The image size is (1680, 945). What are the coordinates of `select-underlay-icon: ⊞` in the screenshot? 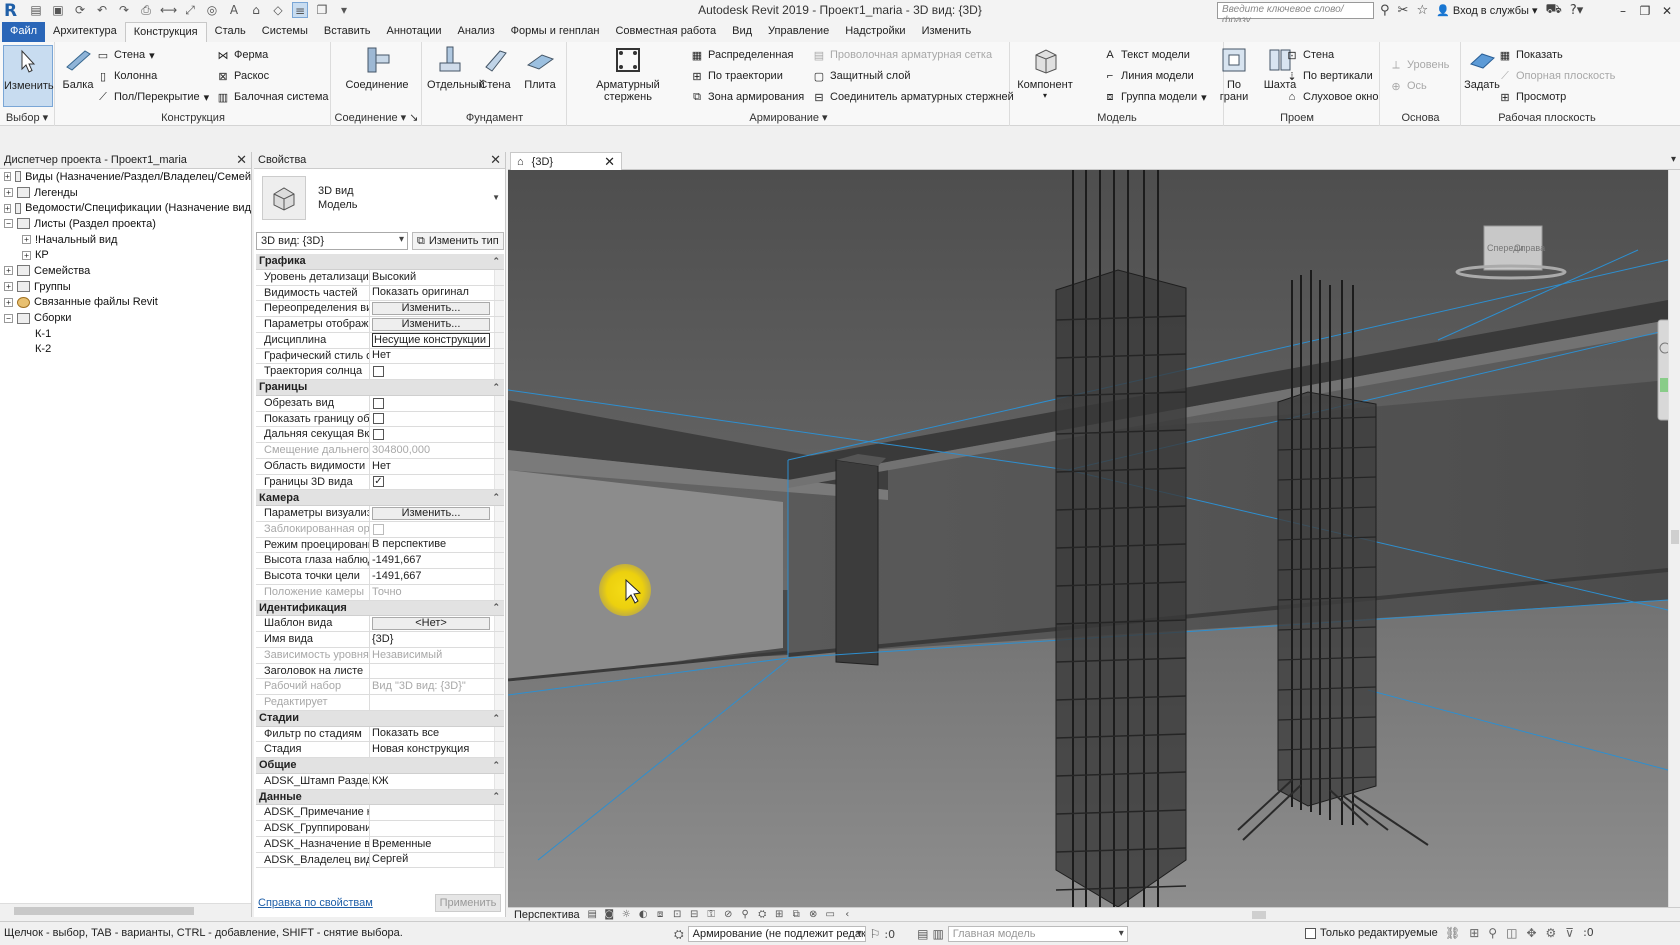 It's located at (1474, 933).